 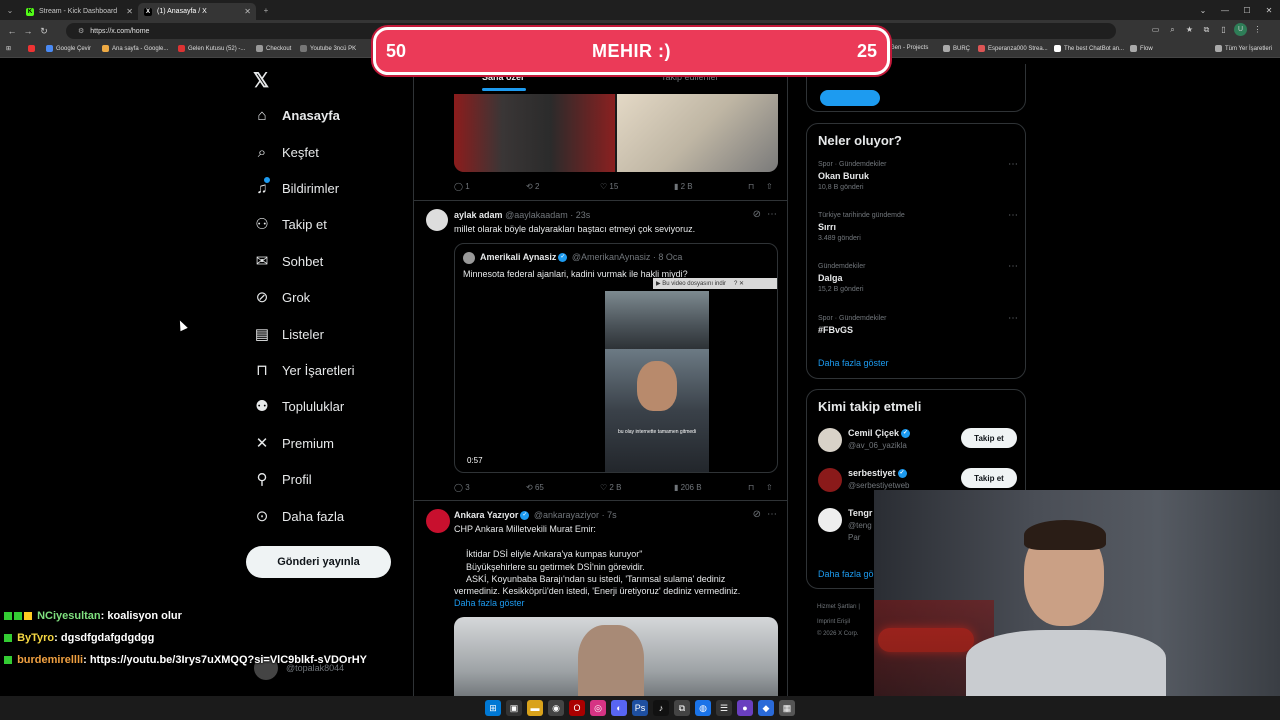 I want to click on post-media, so click(x=616, y=133).